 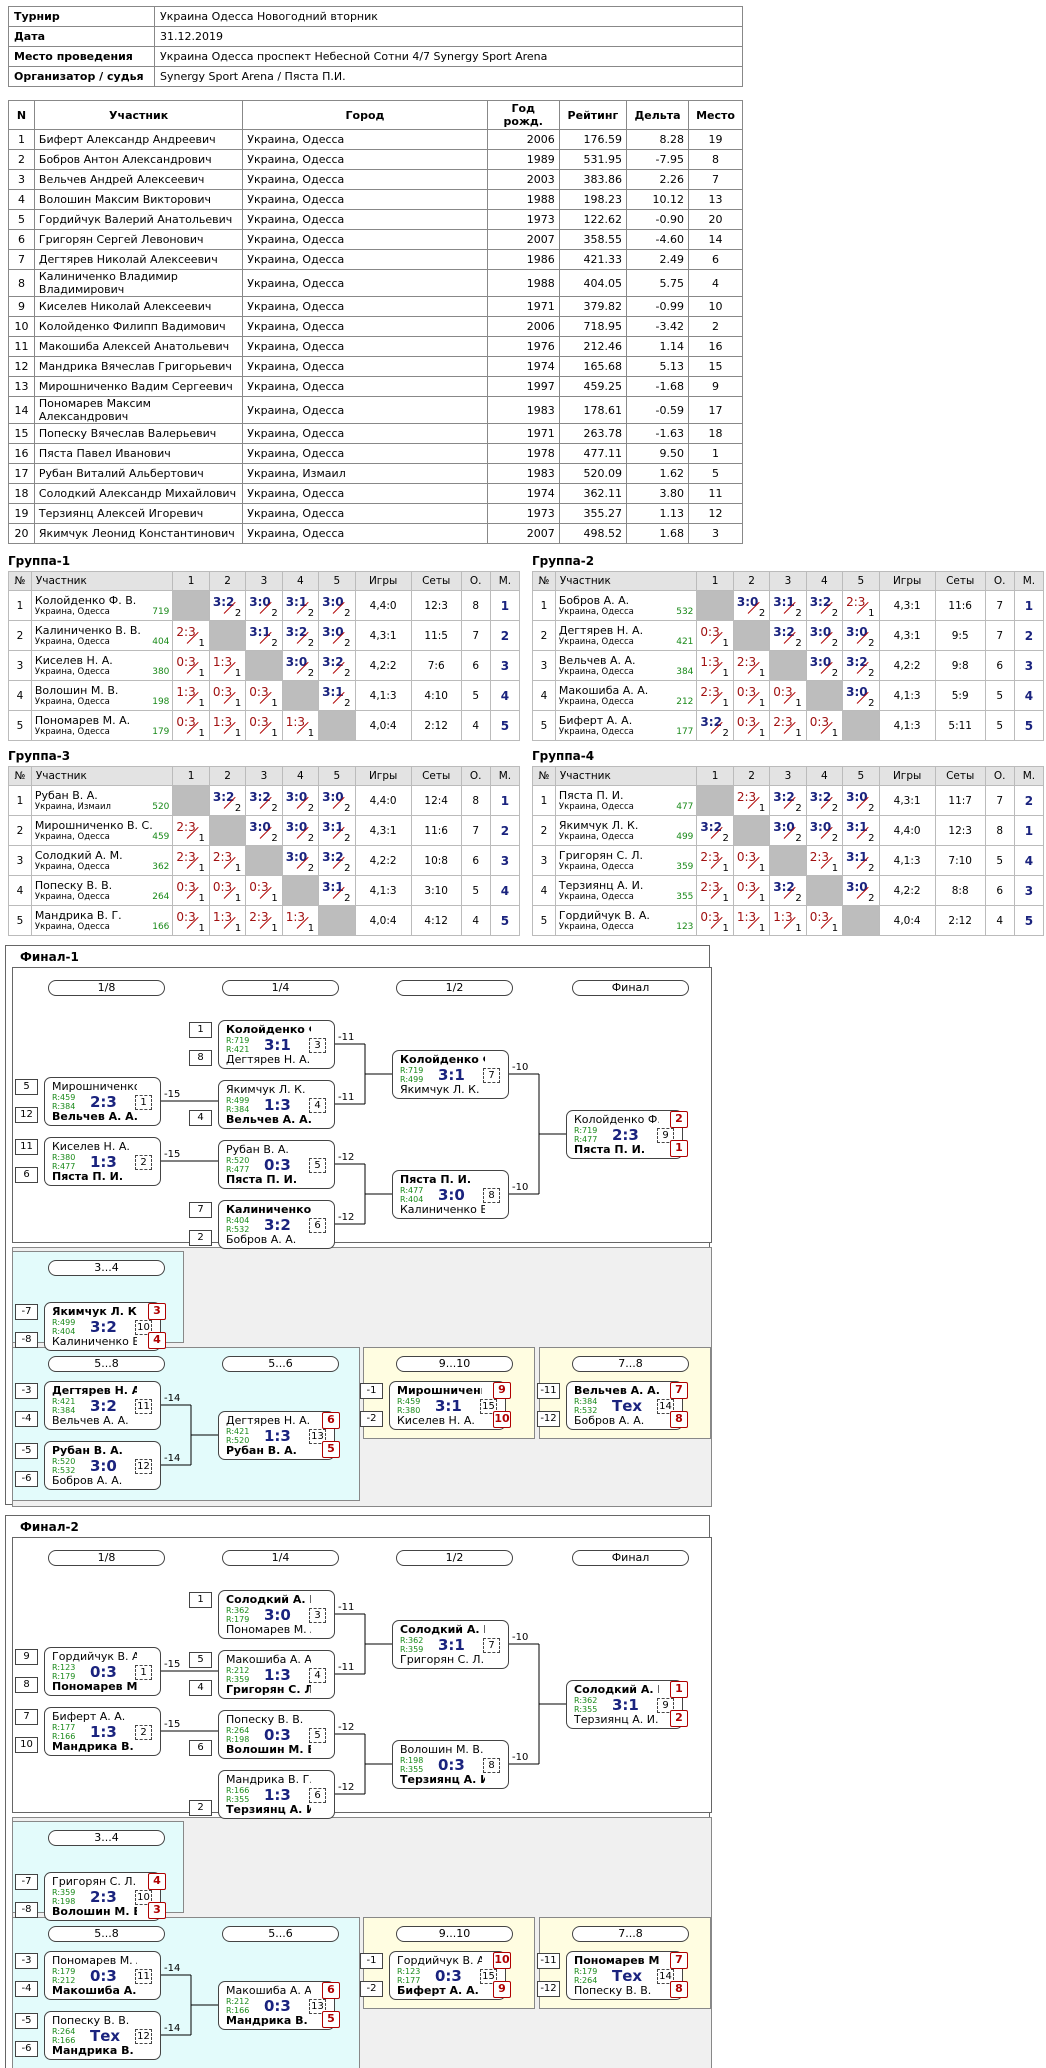 I want to click on seed-number: 5, so click(x=200, y=1660).